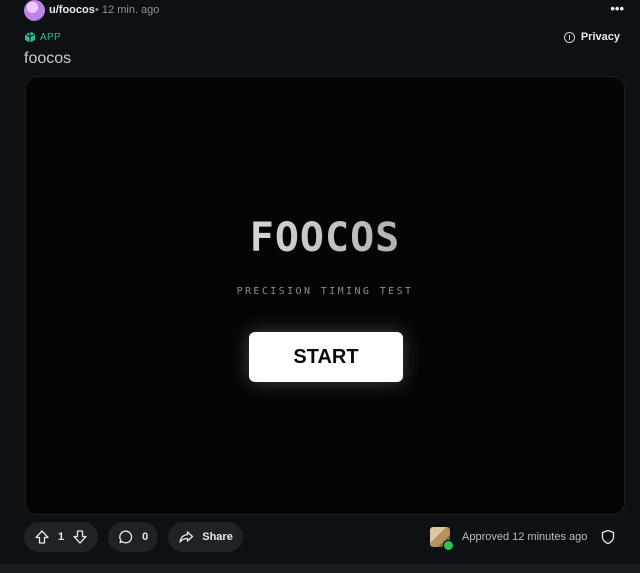  I want to click on shield-icon, so click(608, 537).